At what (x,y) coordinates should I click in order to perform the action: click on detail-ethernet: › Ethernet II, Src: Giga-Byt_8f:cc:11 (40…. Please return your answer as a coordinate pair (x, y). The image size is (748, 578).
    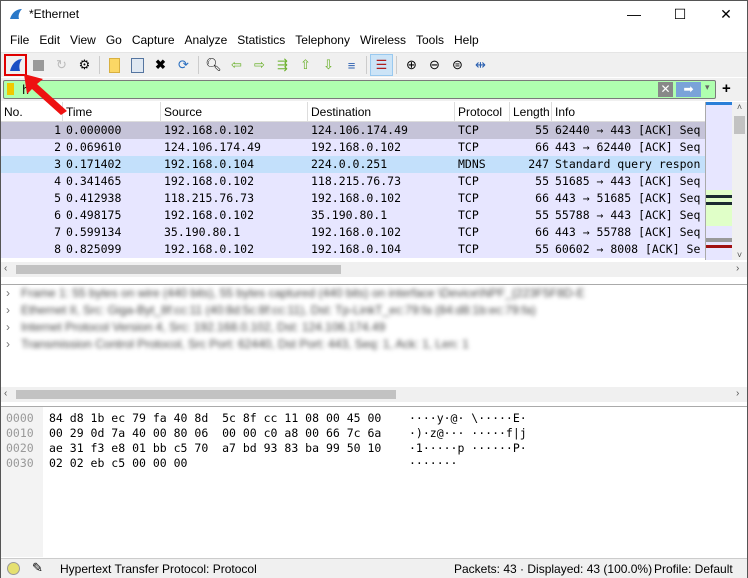
    Looking at the image, I should click on (374, 310).